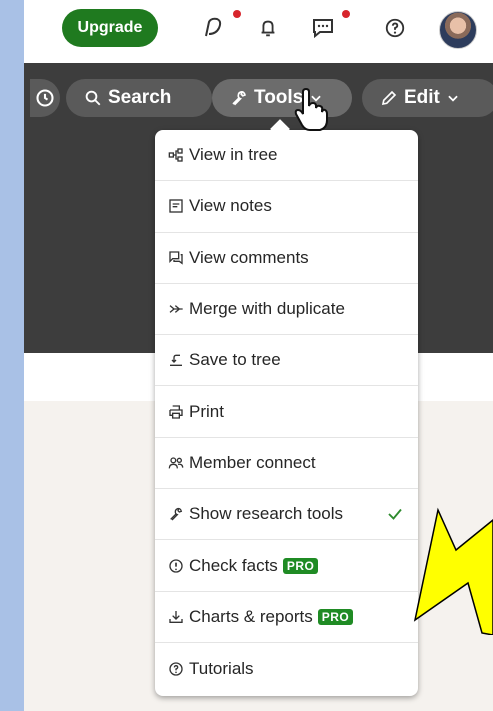 This screenshot has height=711, width=493. Describe the element at coordinates (176, 360) in the screenshot. I see `save-icon` at that location.